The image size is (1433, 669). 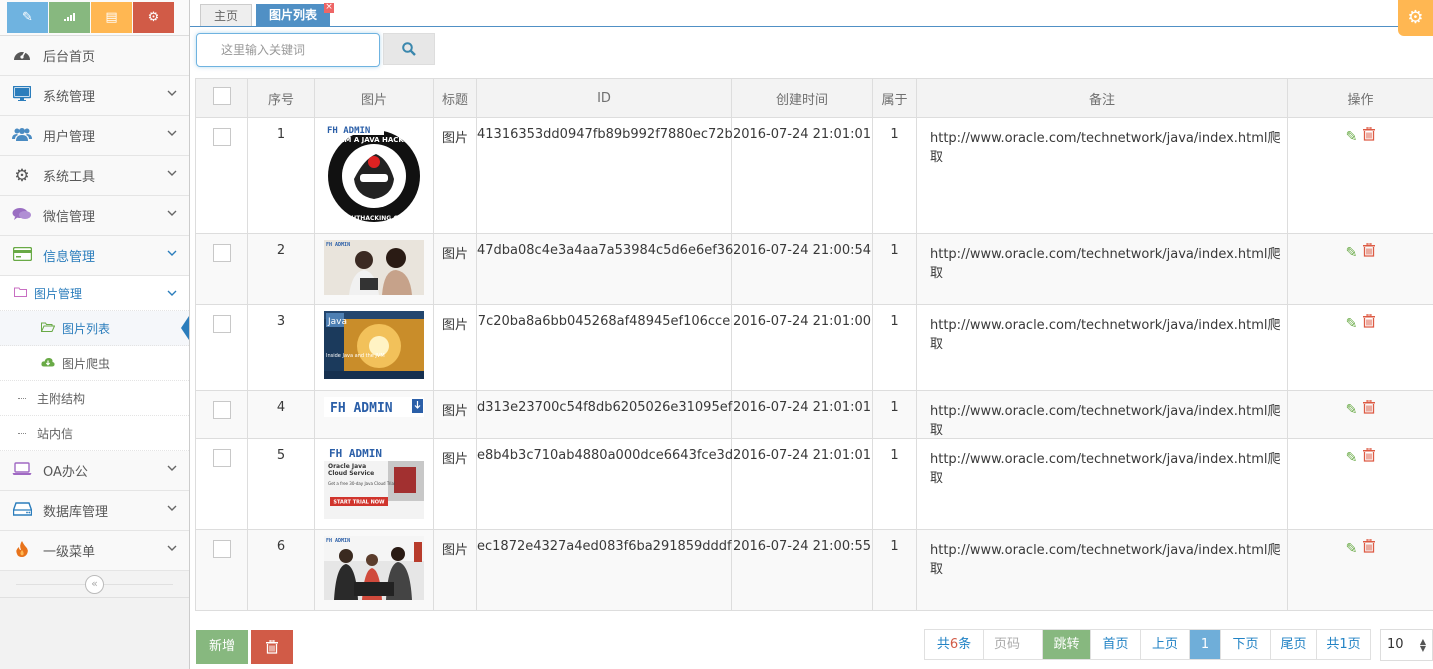 I want to click on tab-image-list: 图片列表, so click(x=293, y=15).